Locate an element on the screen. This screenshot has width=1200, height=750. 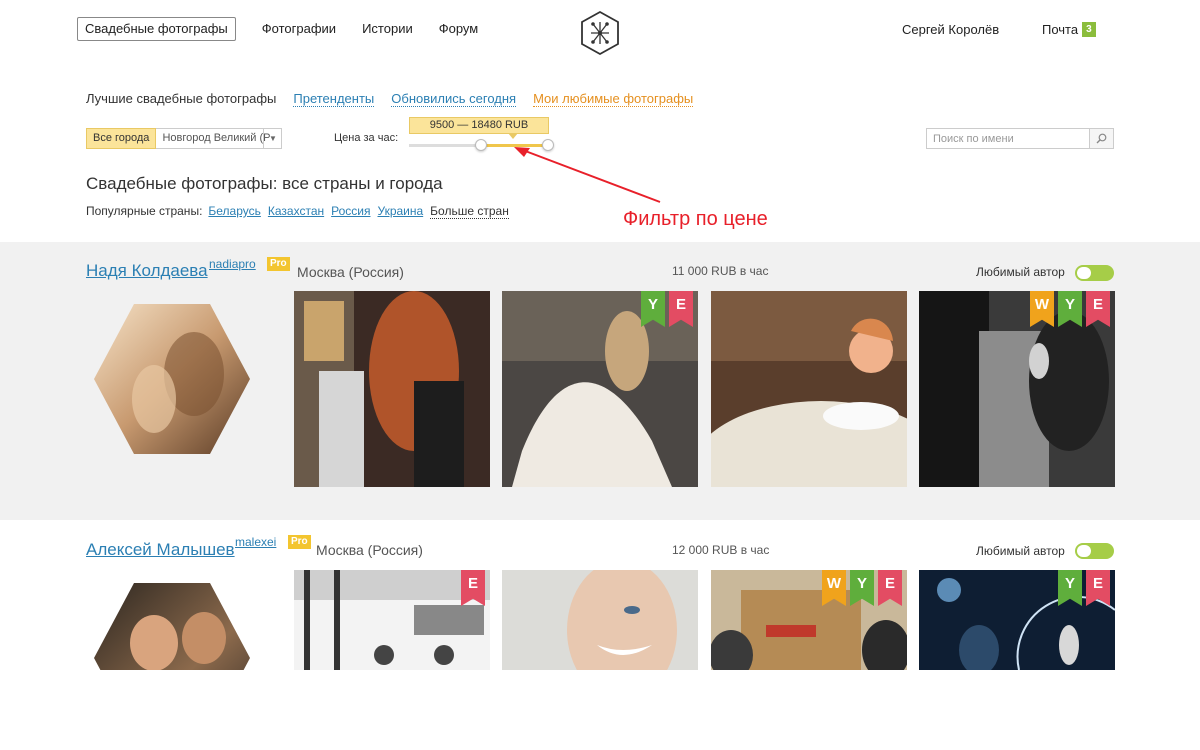
photographer-name-link: Надя Колдаева is located at coordinates (147, 271).